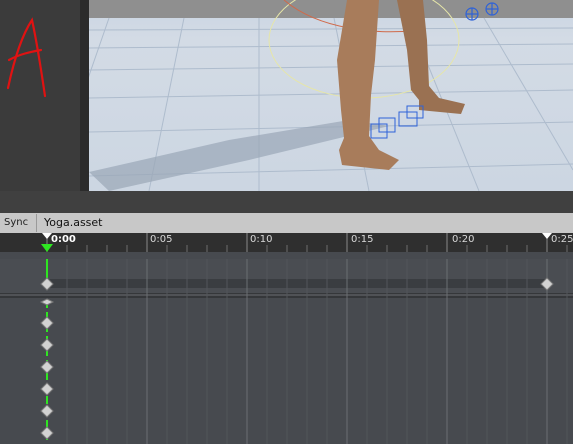 The height and width of the screenshot is (444, 573). I want to click on viewport-footer, so click(286, 202).